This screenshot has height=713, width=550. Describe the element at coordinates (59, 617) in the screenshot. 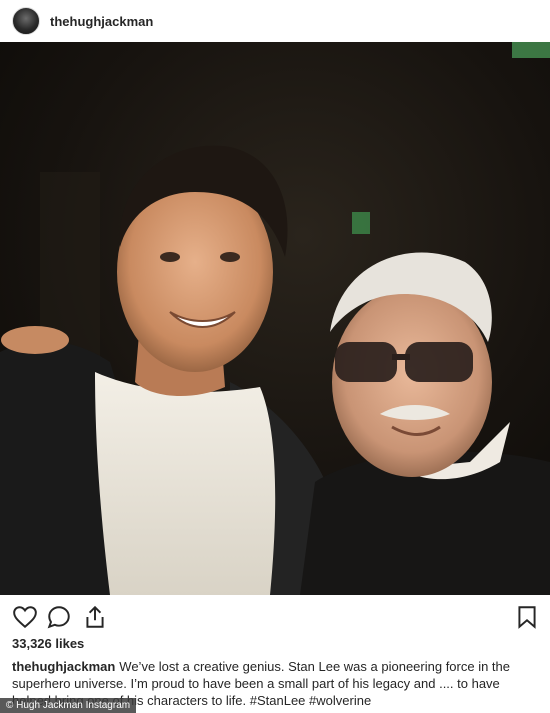

I see `comment-icon` at that location.